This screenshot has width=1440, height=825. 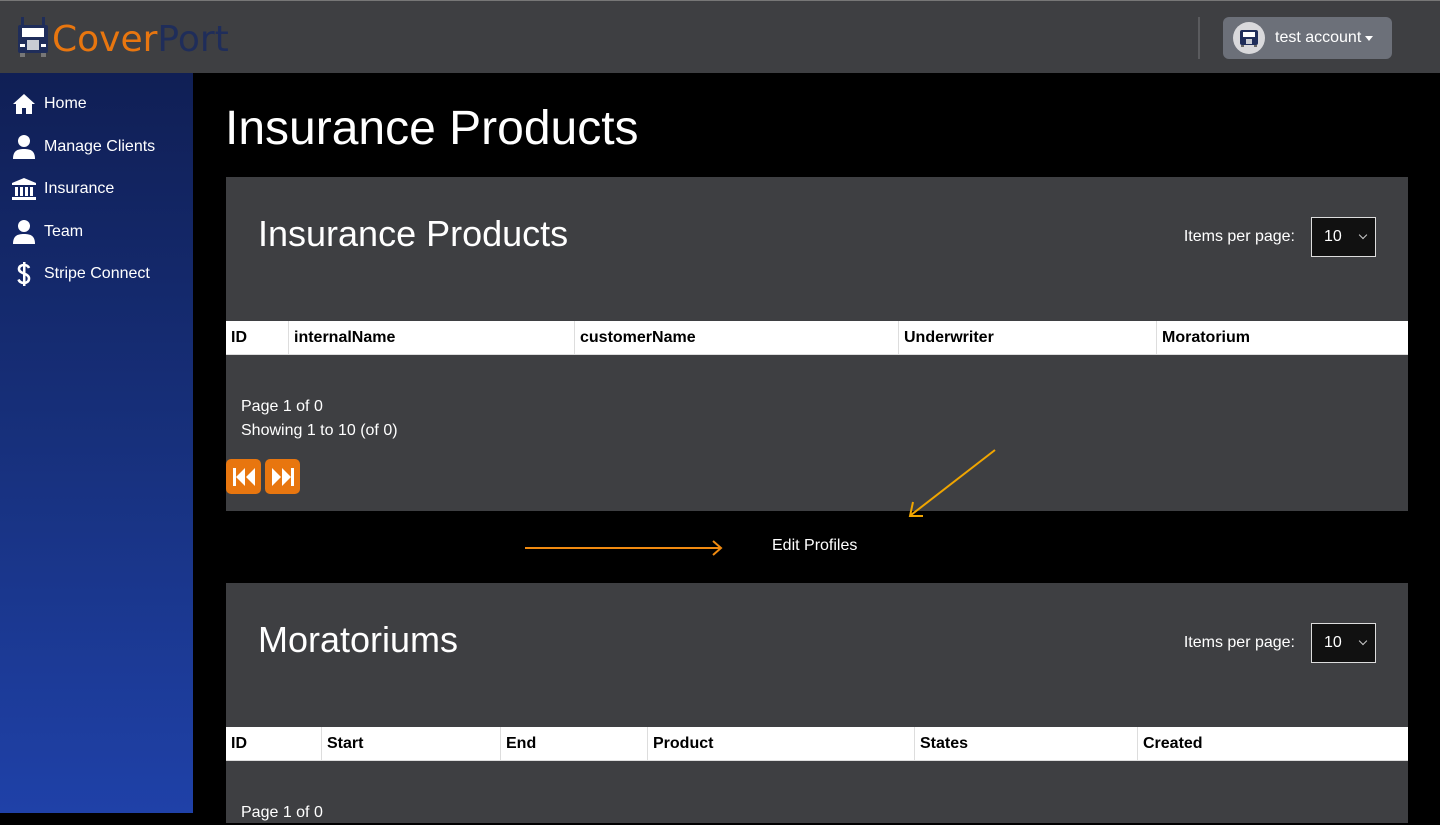 What do you see at coordinates (358, 639) in the screenshot?
I see `card-title: Moratoriums` at bounding box center [358, 639].